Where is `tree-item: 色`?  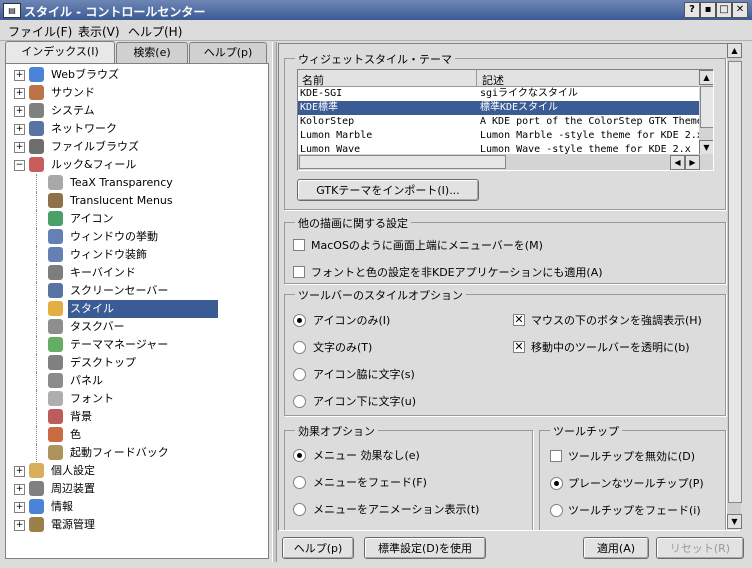 tree-item: 色 is located at coordinates (137, 435).